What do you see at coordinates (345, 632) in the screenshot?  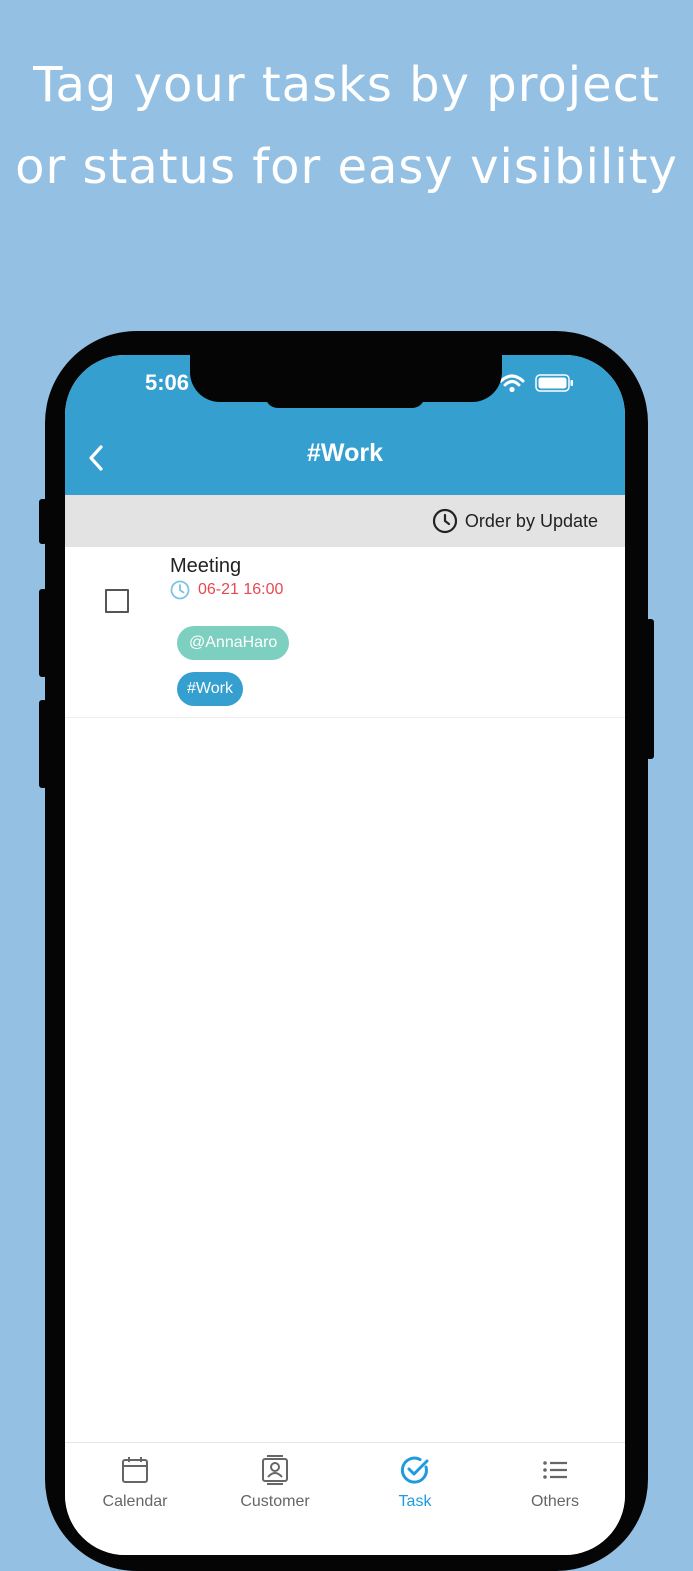 I see `task-row: Meeting 06-21 16:00 @AnnaHaro #Work` at bounding box center [345, 632].